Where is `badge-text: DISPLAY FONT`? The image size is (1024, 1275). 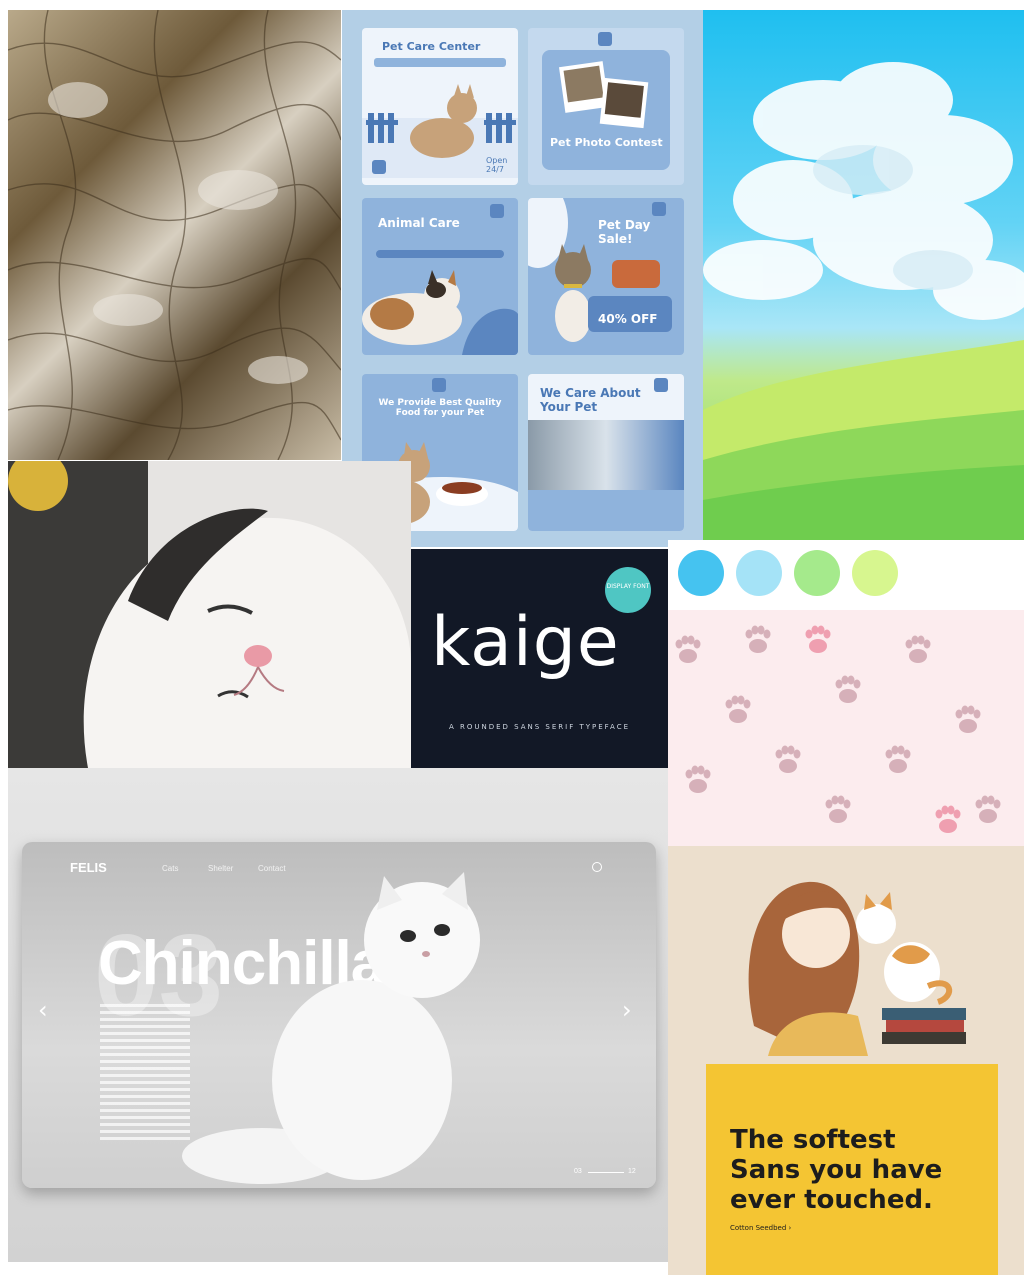
badge-text: DISPLAY FONT is located at coordinates (628, 586).